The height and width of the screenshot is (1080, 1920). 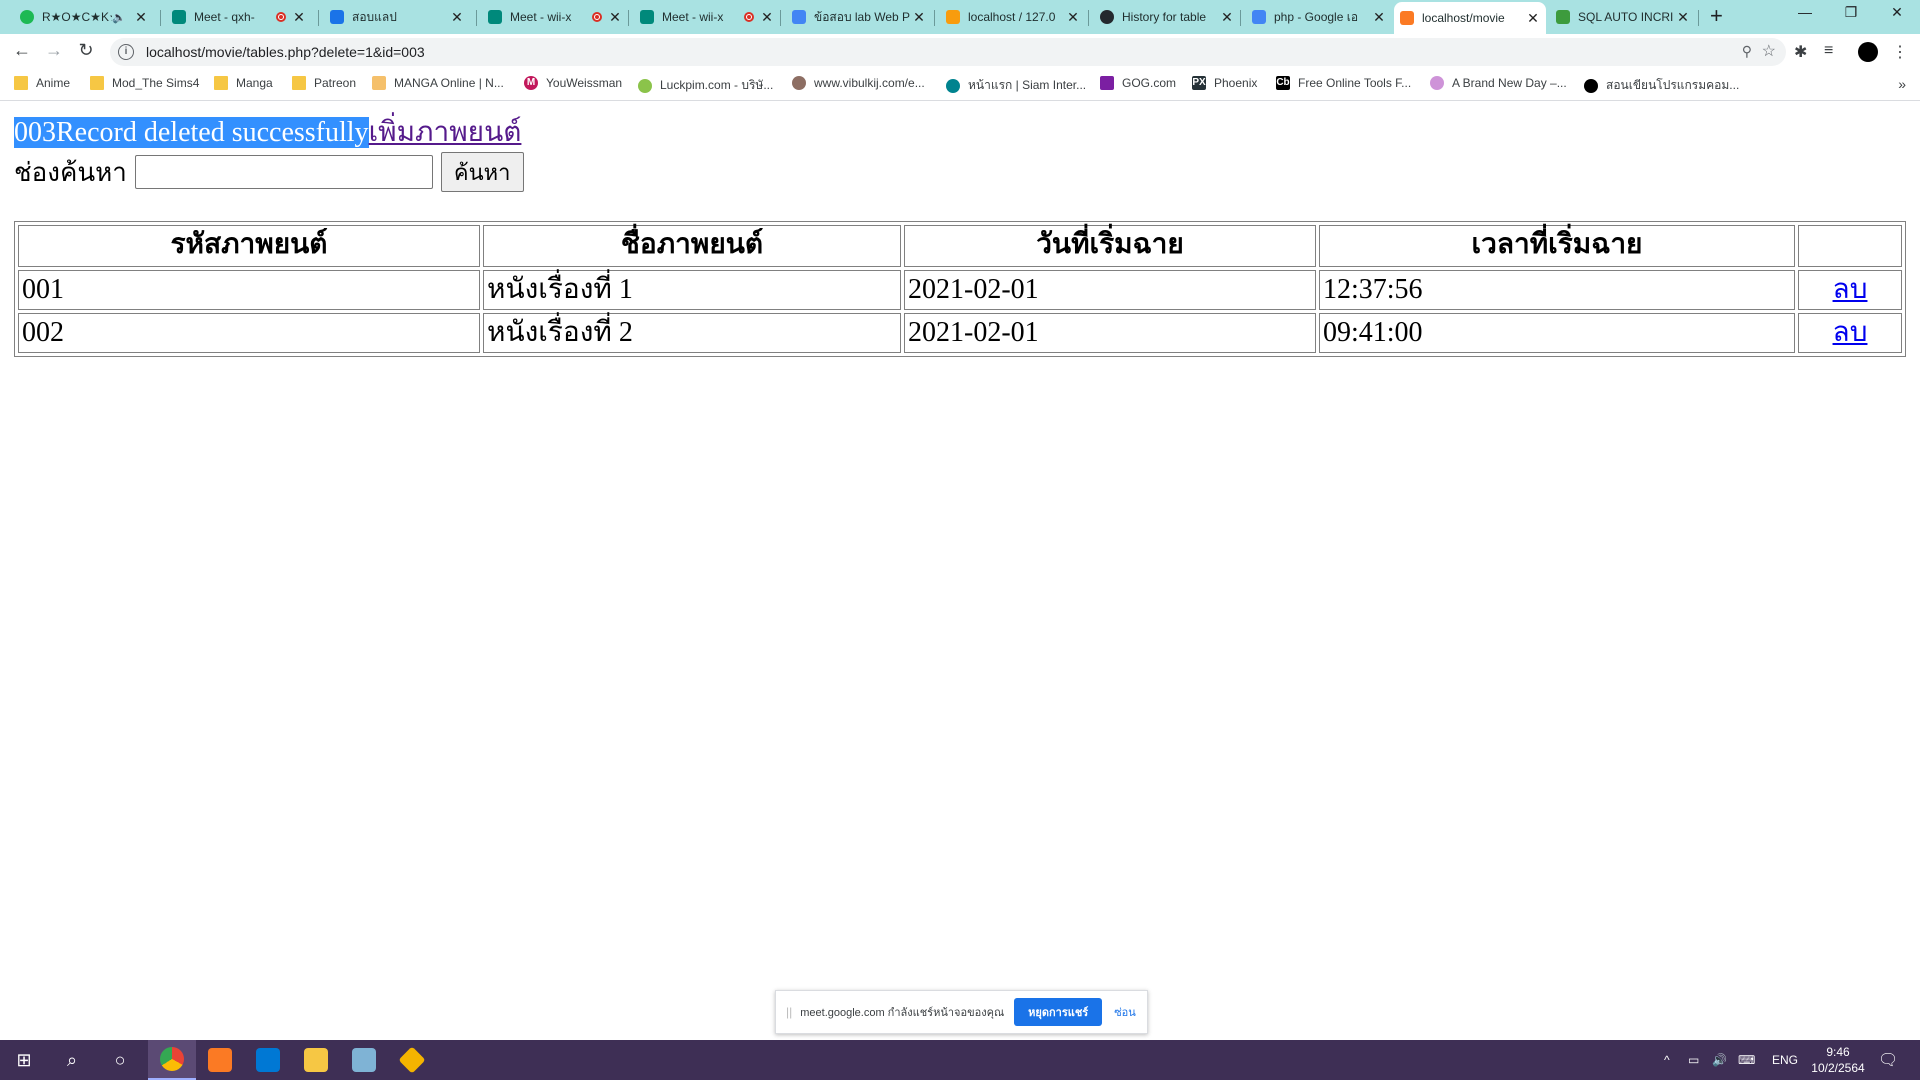 What do you see at coordinates (1888, 1060) in the screenshot?
I see `notification-icon: 🗨` at bounding box center [1888, 1060].